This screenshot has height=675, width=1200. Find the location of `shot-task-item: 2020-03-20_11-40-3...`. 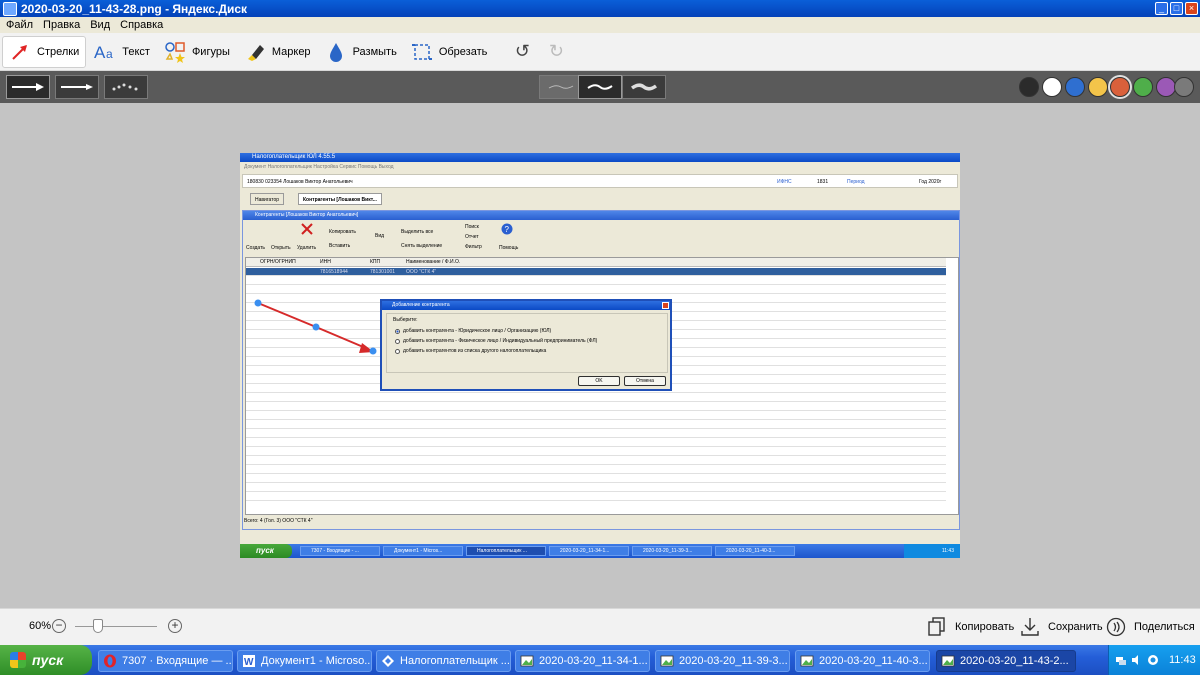

shot-task-item: 2020-03-20_11-40-3... is located at coordinates (755, 551).